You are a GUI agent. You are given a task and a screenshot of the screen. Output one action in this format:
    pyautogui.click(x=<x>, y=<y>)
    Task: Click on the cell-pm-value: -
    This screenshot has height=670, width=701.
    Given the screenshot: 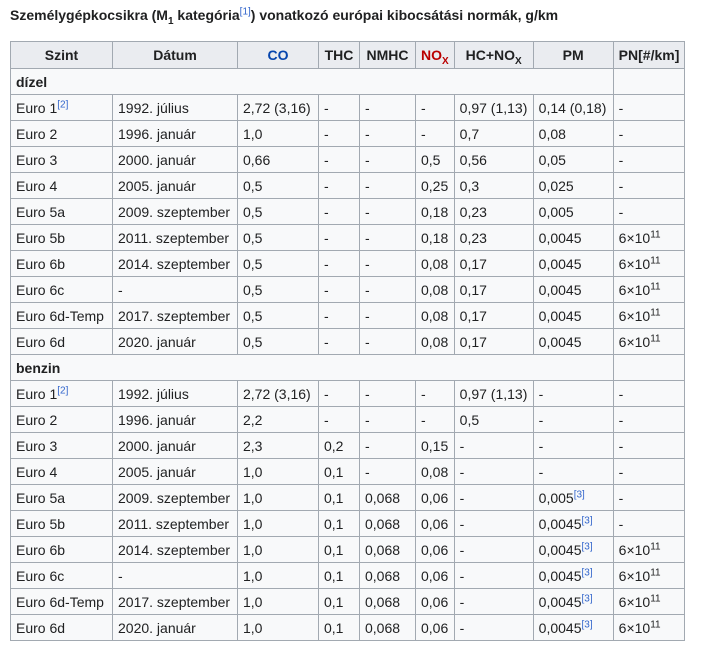 What is the action you would take?
    pyautogui.click(x=541, y=393)
    